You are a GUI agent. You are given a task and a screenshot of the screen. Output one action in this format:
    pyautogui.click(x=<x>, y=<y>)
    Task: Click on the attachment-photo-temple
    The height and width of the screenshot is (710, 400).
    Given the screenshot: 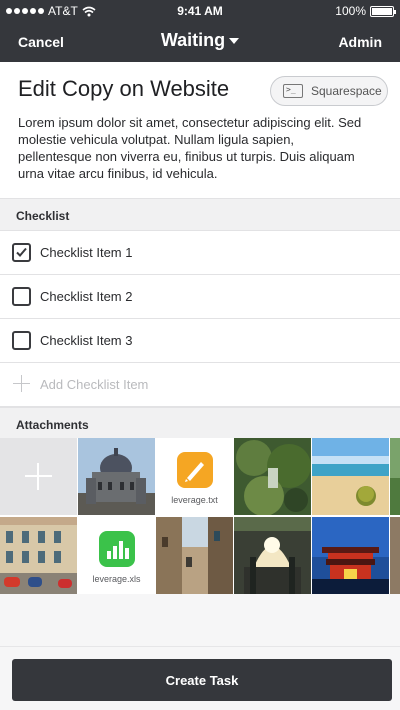 What is the action you would take?
    pyautogui.click(x=350, y=555)
    